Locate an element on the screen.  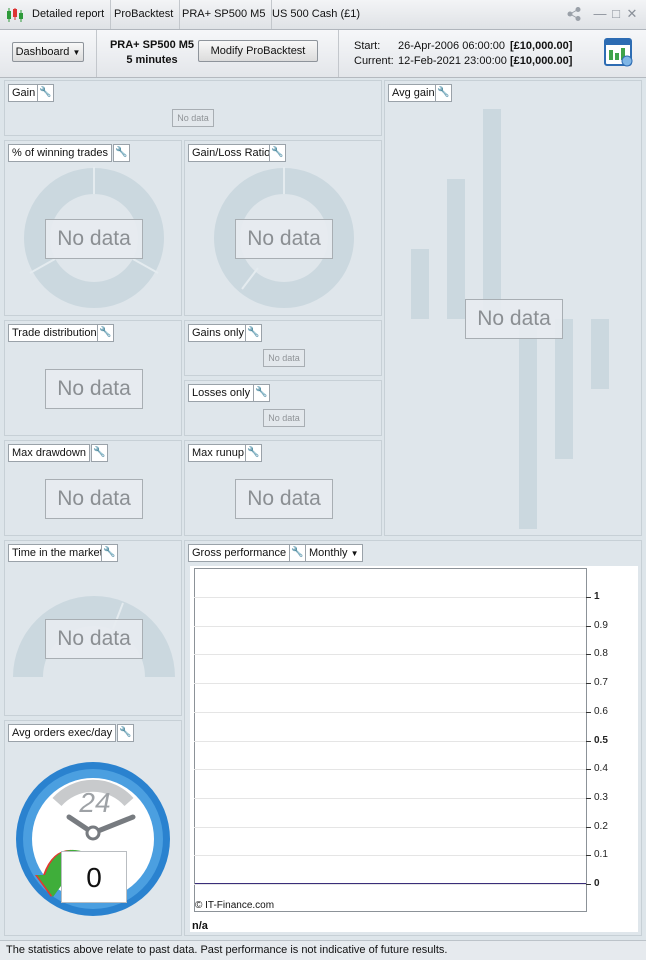
gain-panel: Gain 🔧 No data is located at coordinates (193, 108).